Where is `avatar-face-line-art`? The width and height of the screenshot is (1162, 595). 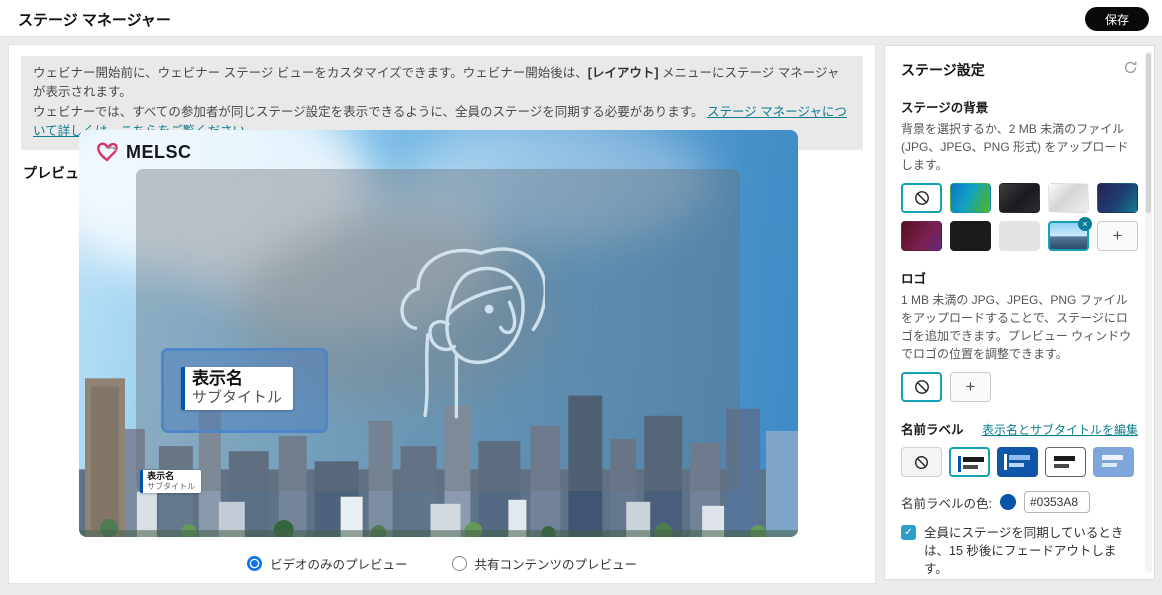
avatar-face-line-art is located at coordinates (473, 333).